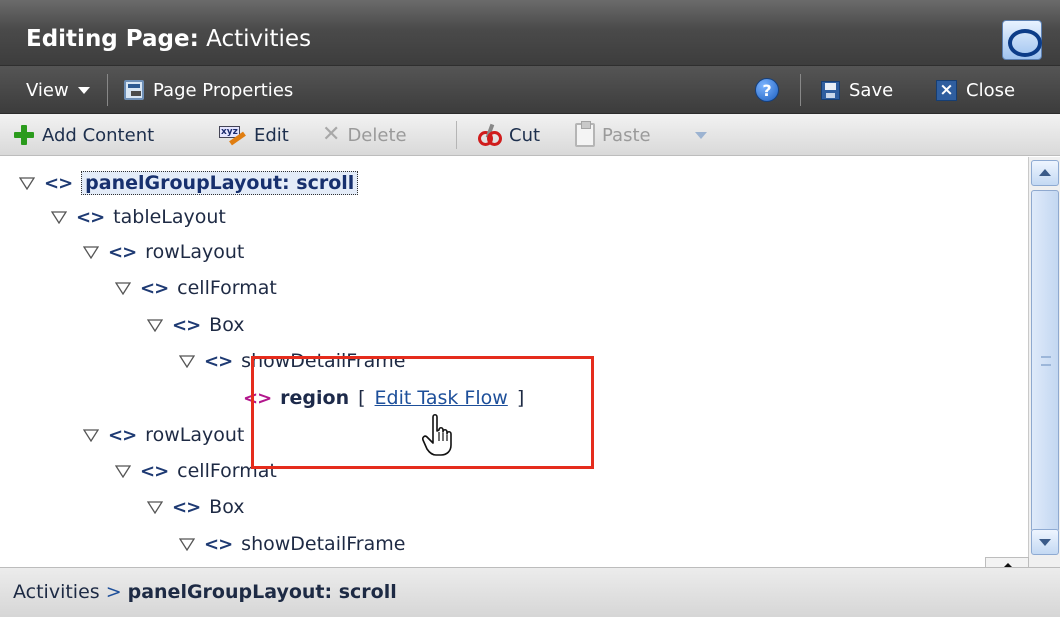  I want to click on add-content-button: Add Content, so click(83, 135).